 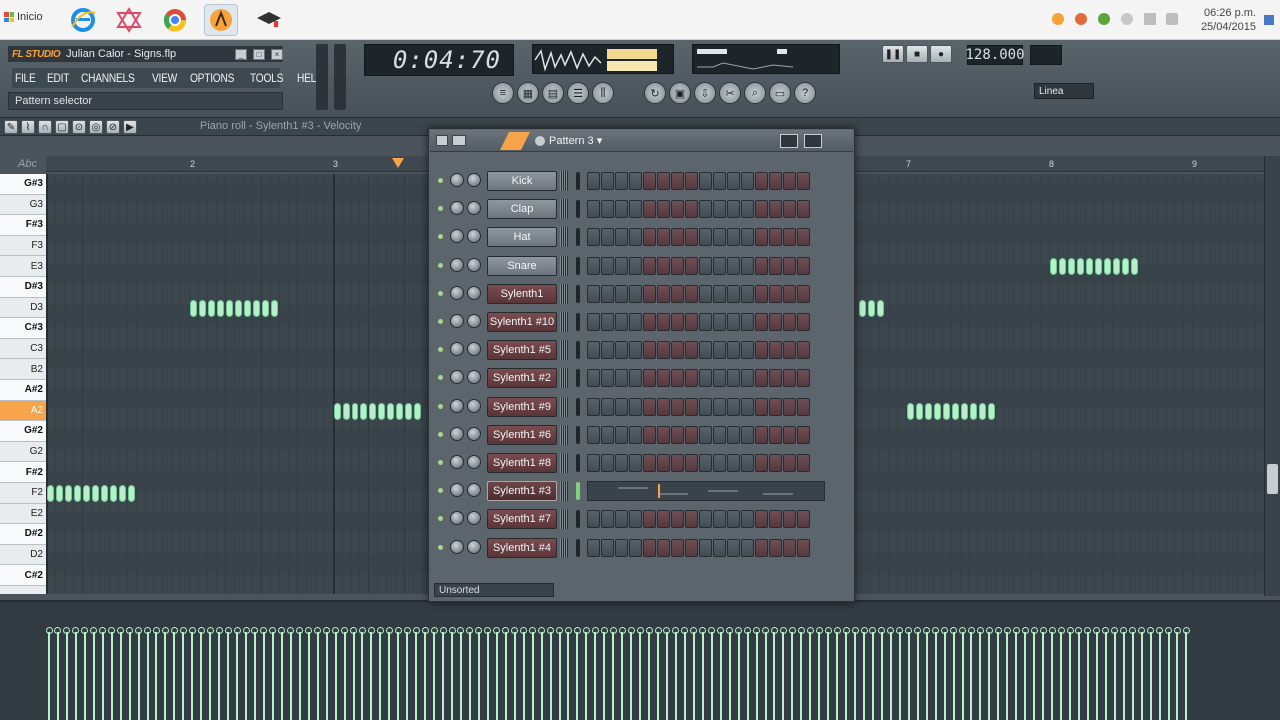 What do you see at coordinates (129, 20) in the screenshot?
I see `generic-app-icon` at bounding box center [129, 20].